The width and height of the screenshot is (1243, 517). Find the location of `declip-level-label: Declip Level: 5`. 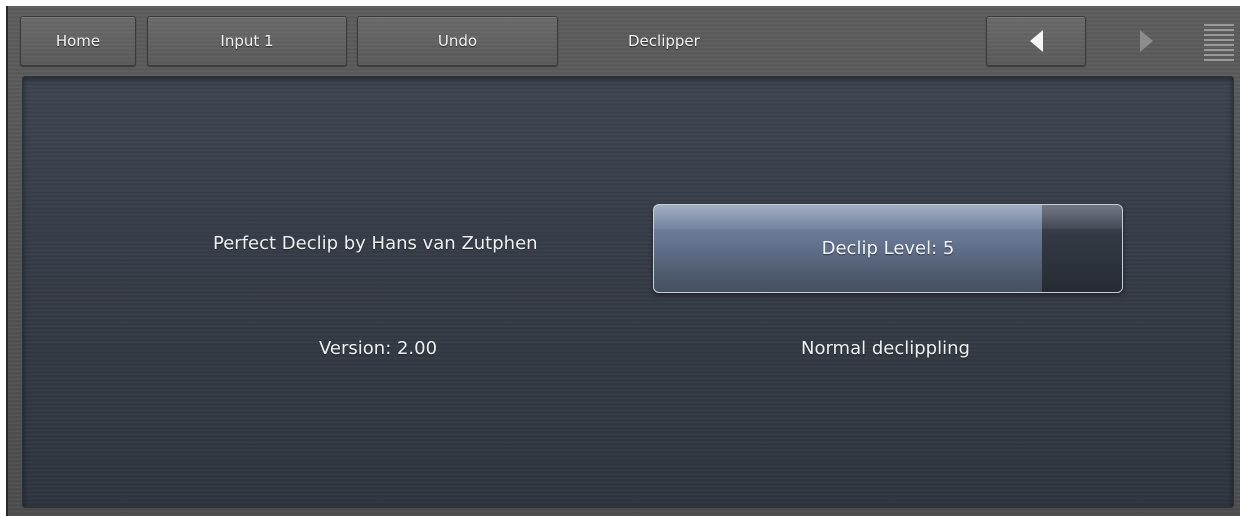

declip-level-label: Declip Level: 5 is located at coordinates (888, 248).